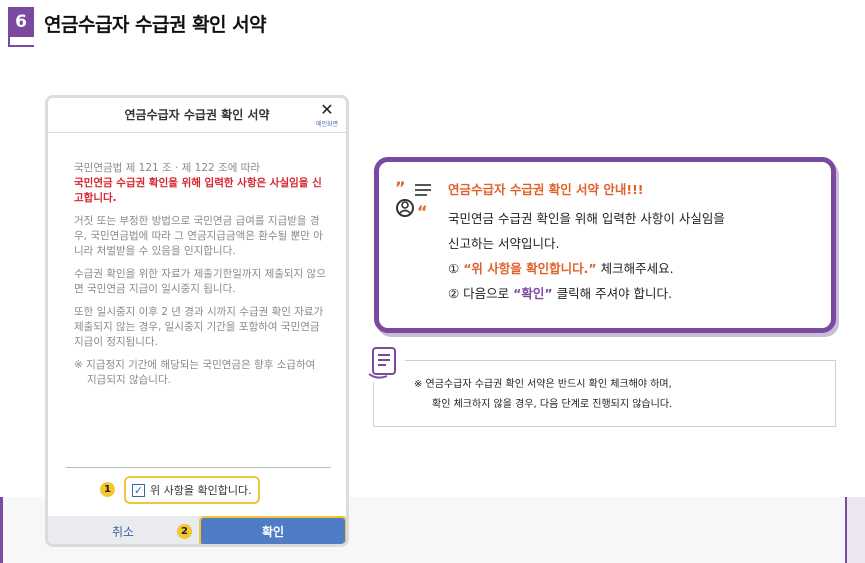 The image size is (865, 563). Describe the element at coordinates (454, 268) in the screenshot. I see `callout-line-3-prefix: ①` at that location.